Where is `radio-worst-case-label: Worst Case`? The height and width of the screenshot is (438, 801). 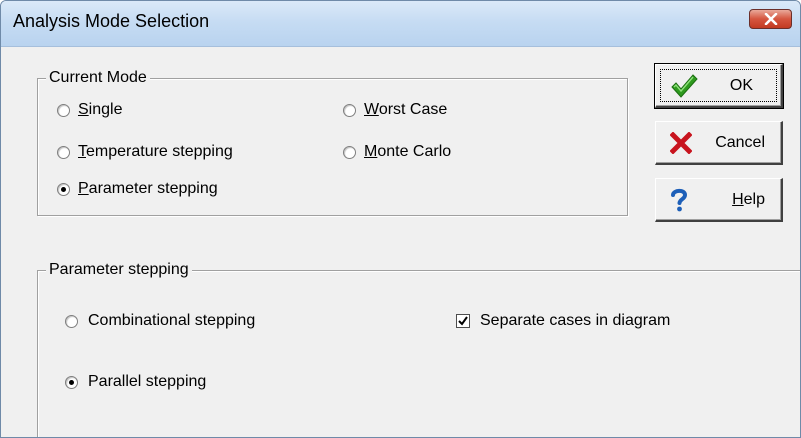
radio-worst-case-label: Worst Case is located at coordinates (406, 109).